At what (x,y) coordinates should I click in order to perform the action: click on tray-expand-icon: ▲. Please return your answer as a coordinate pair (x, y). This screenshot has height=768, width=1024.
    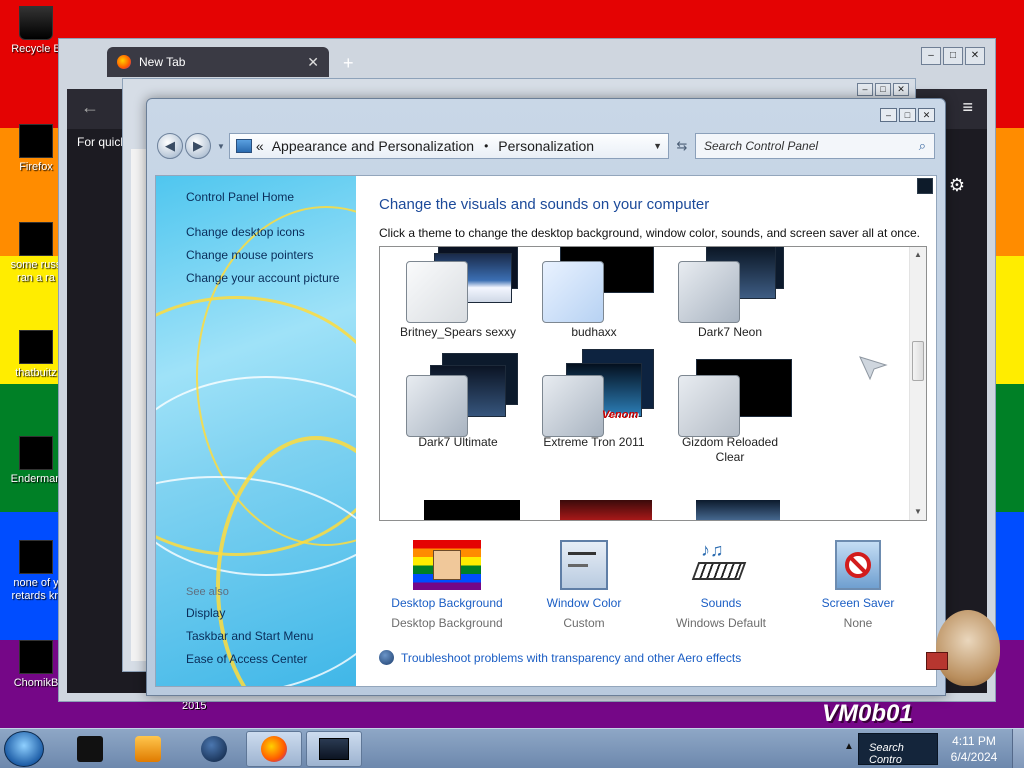
    Looking at the image, I should click on (849, 746).